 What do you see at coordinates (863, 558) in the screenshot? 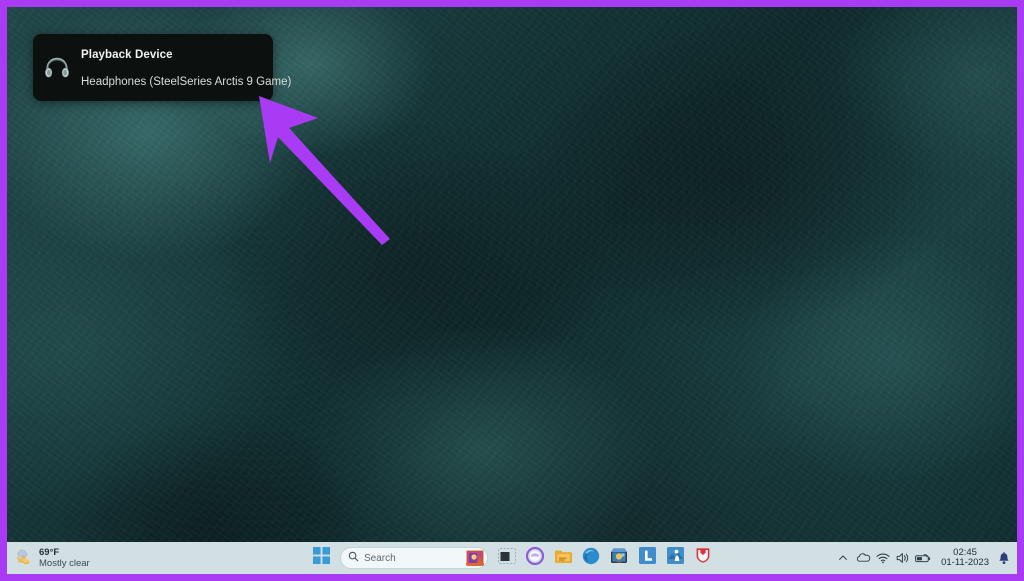
I see `cloud-icon` at bounding box center [863, 558].